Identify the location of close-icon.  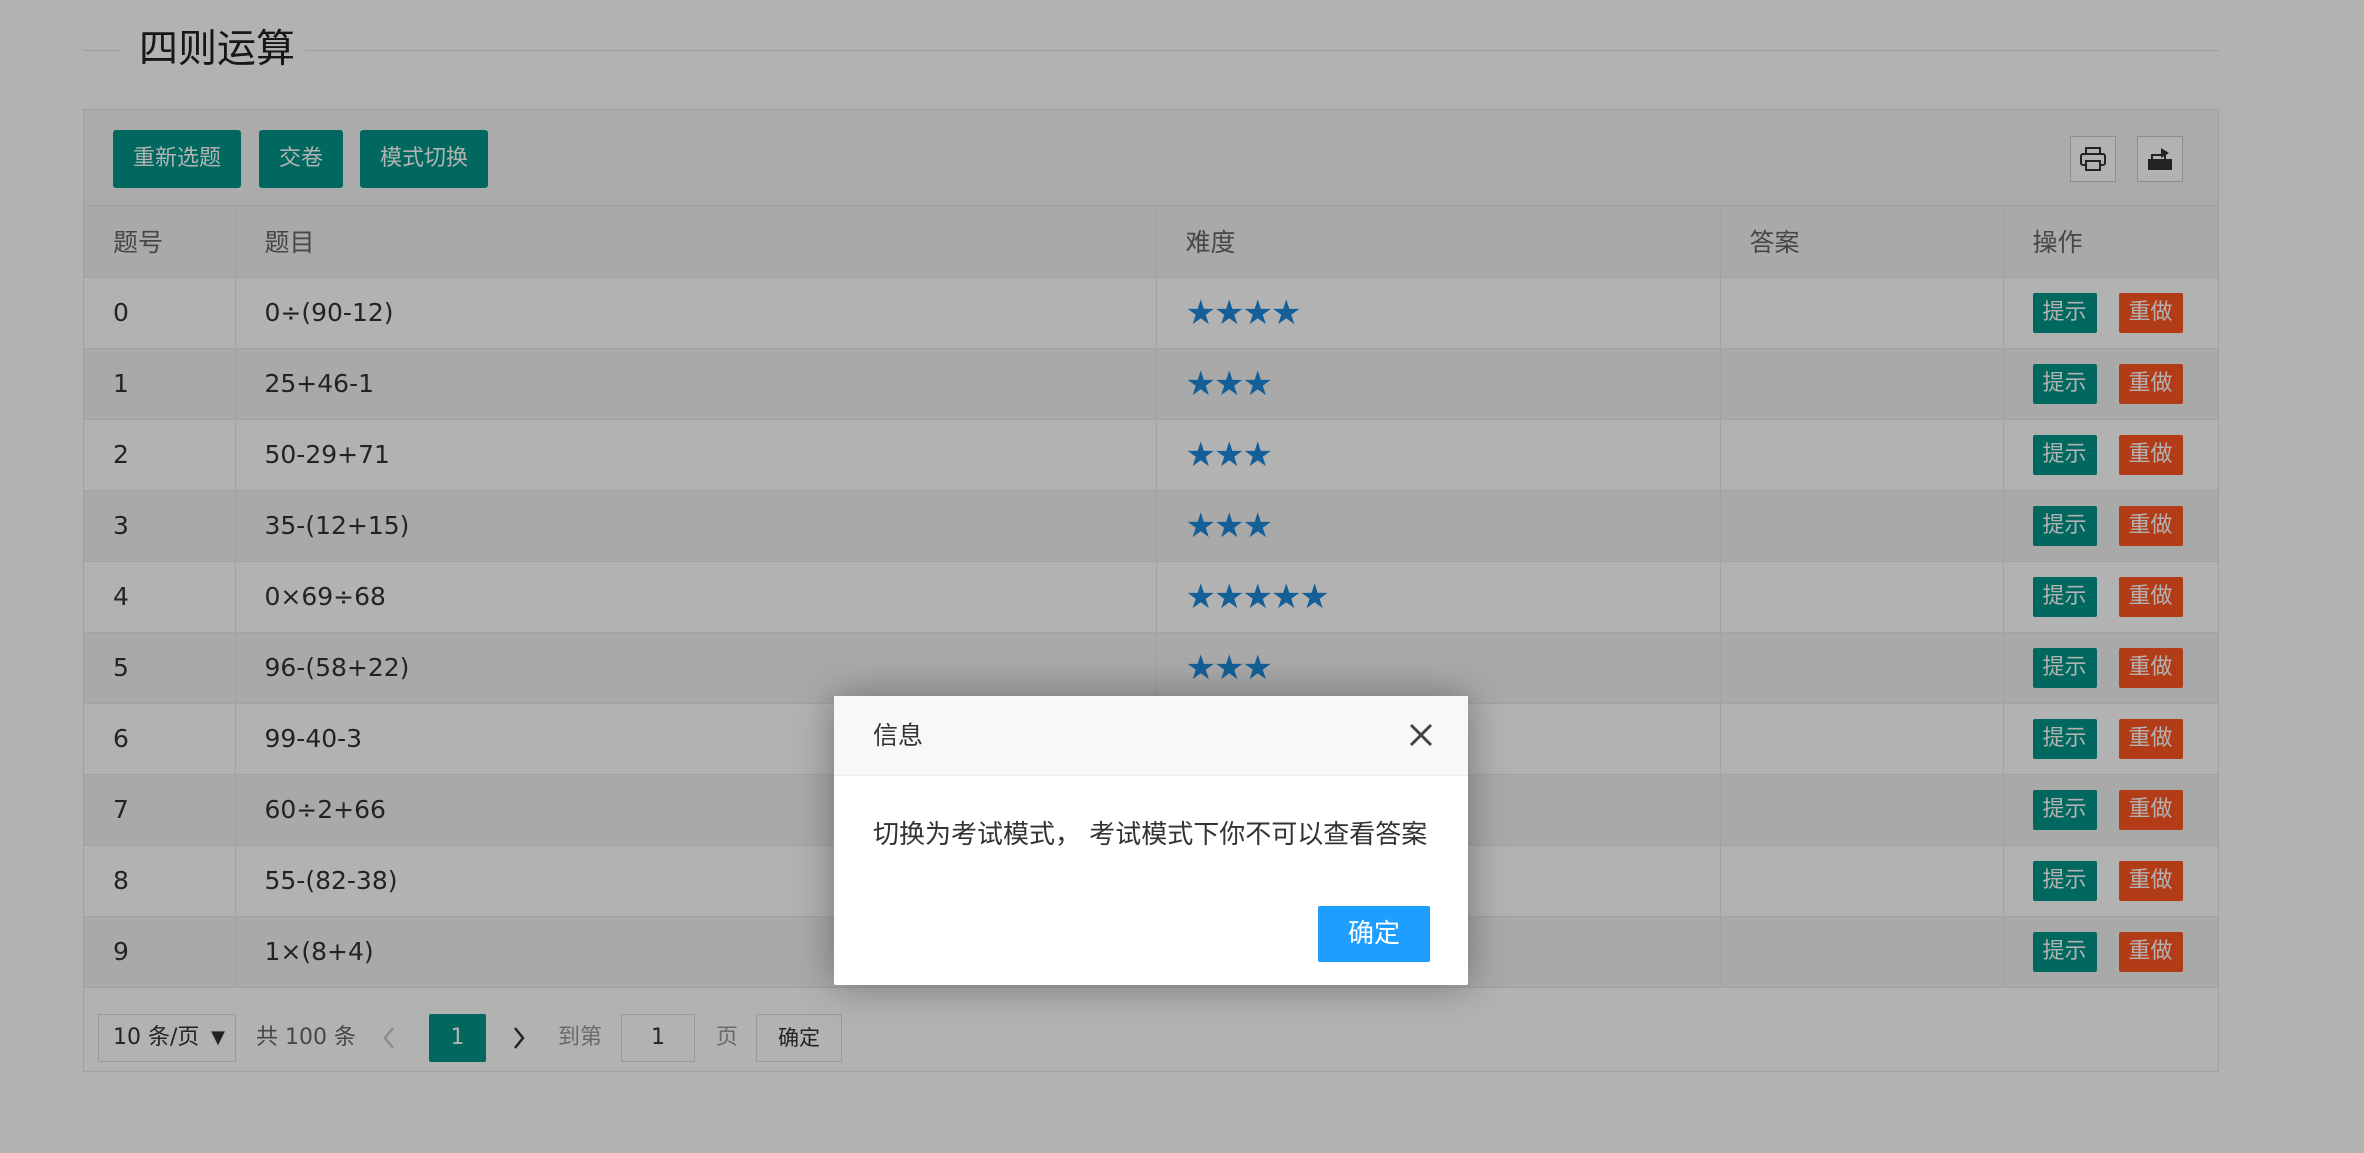
(1421, 735).